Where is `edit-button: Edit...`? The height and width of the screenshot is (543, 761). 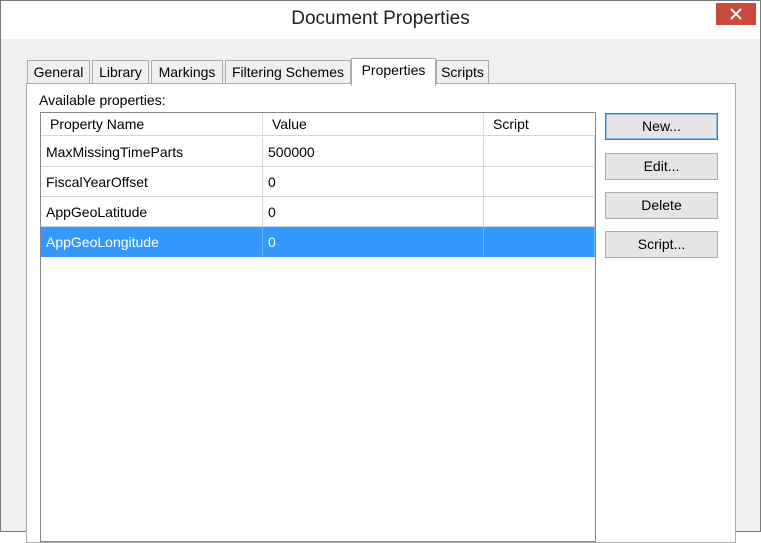
edit-button: Edit... is located at coordinates (661, 166).